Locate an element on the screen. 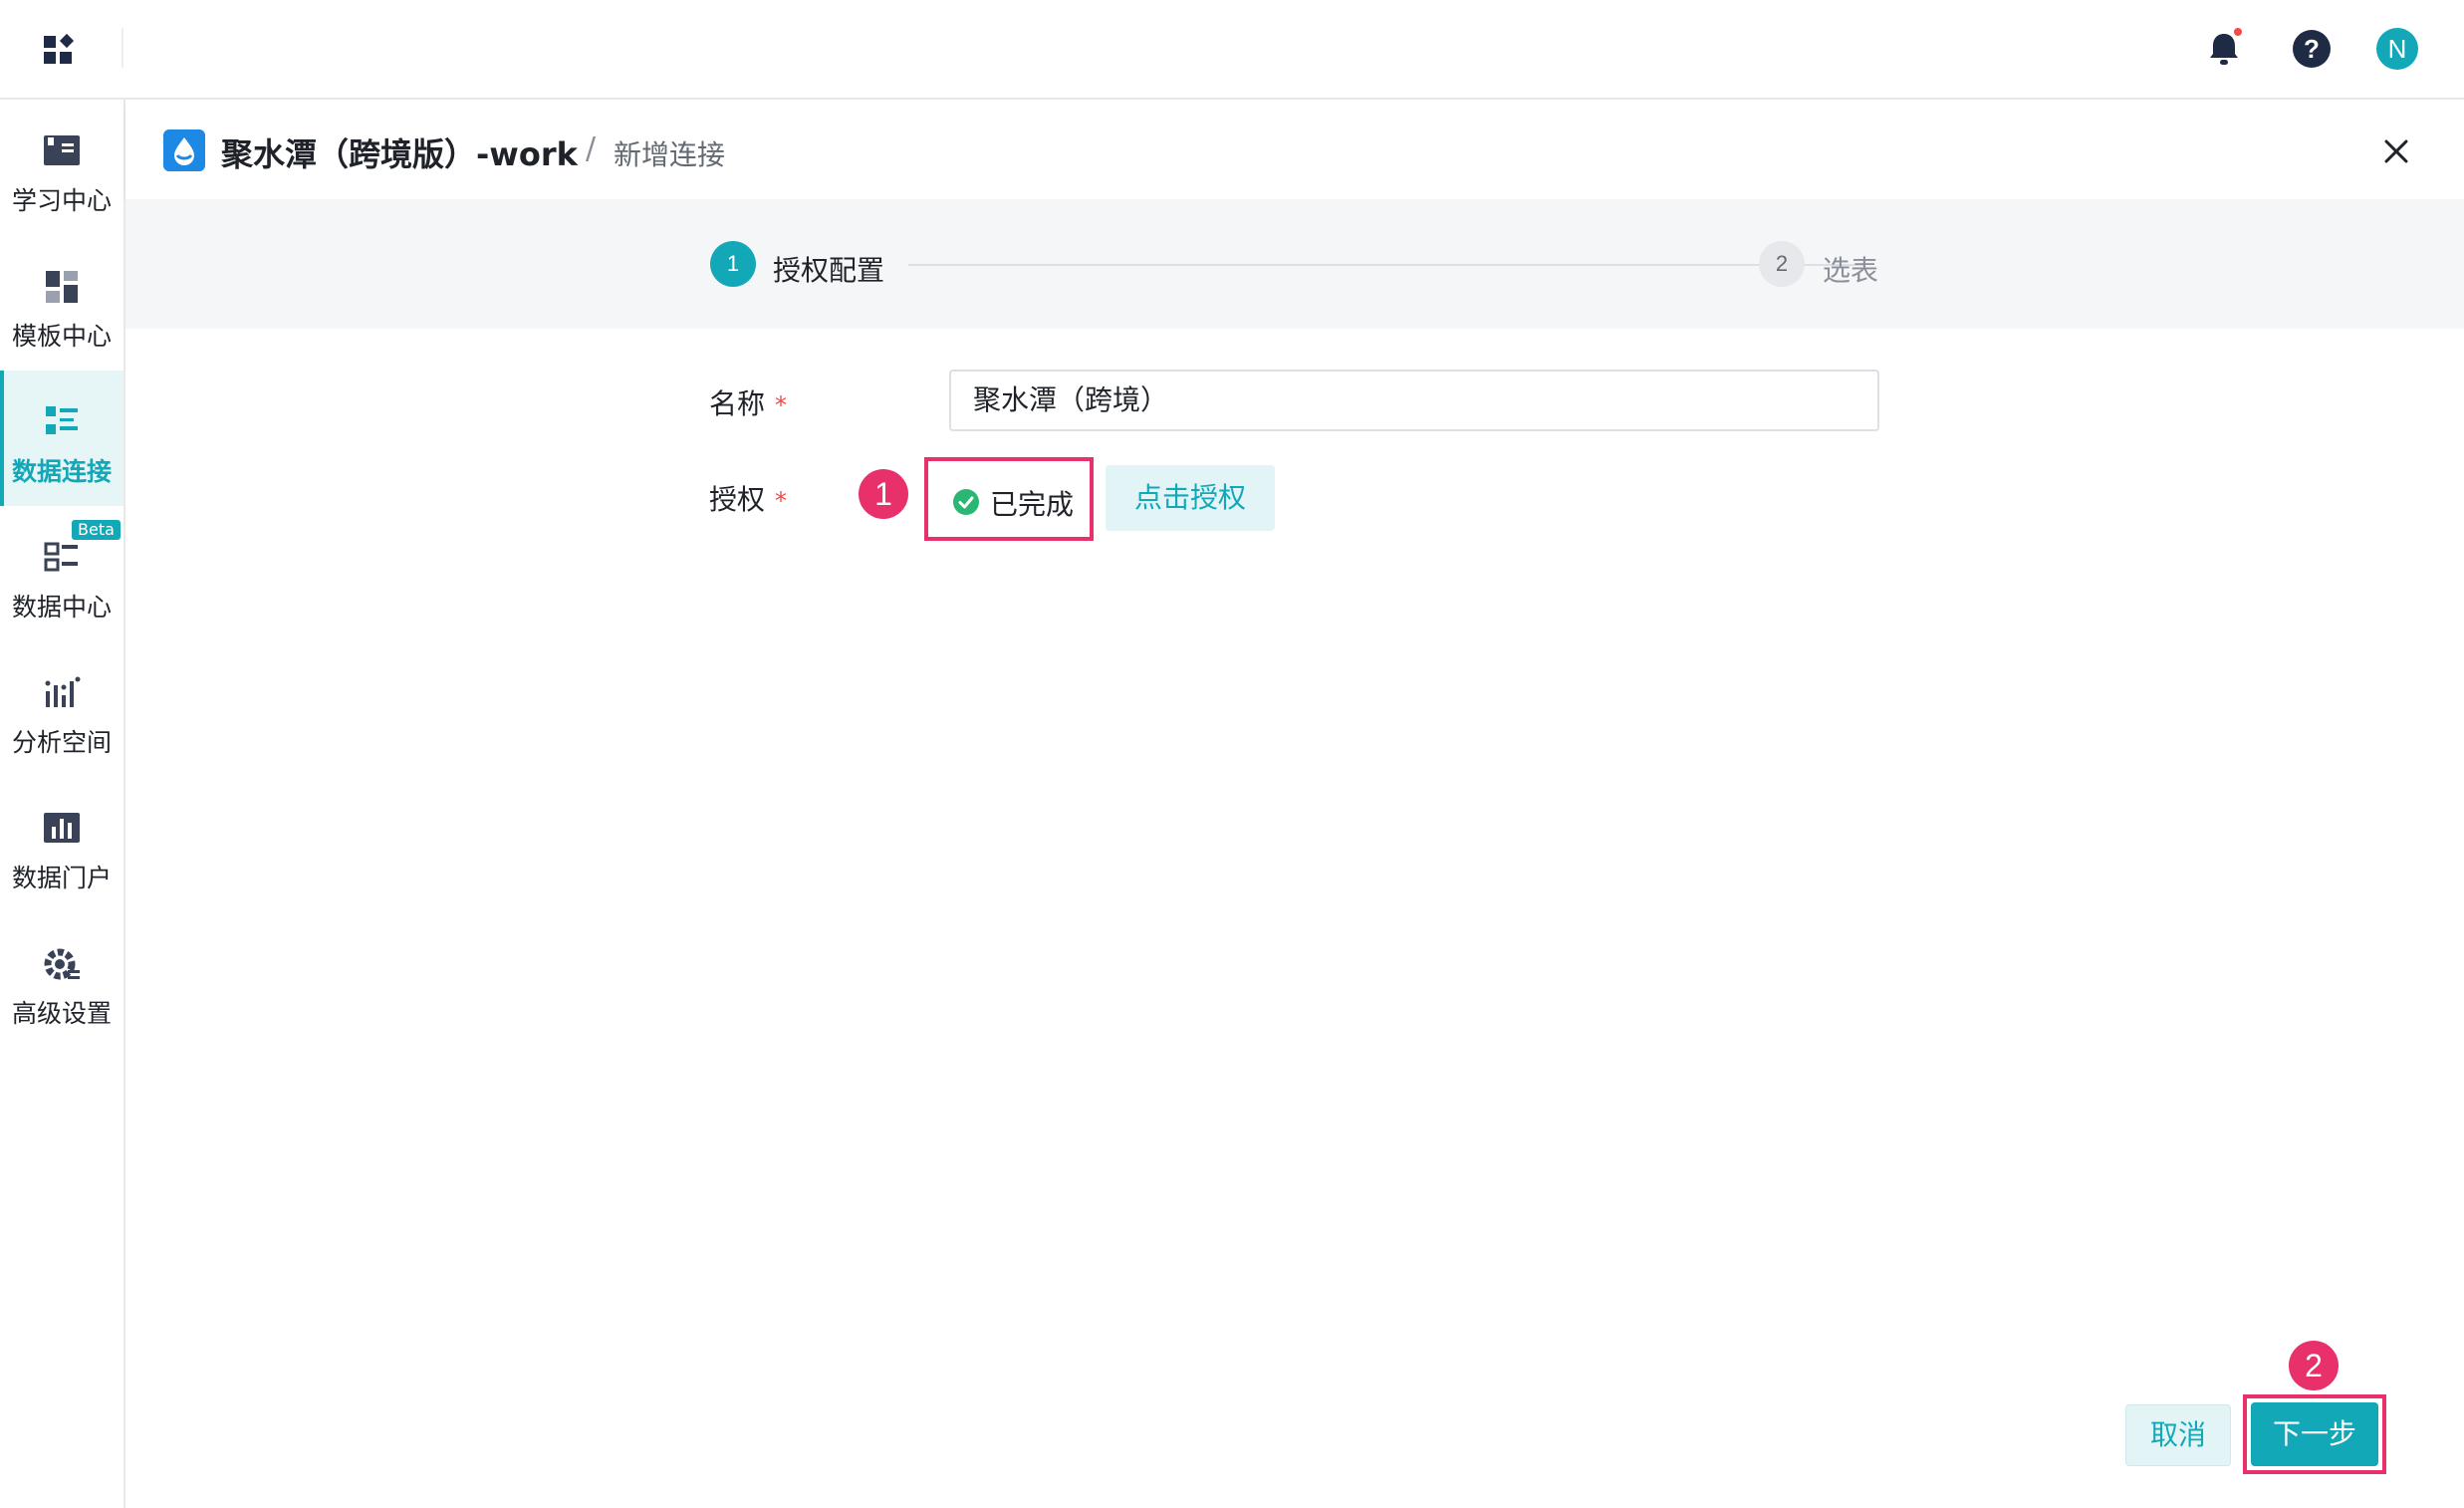  app-grid-icon is located at coordinates (62, 50).